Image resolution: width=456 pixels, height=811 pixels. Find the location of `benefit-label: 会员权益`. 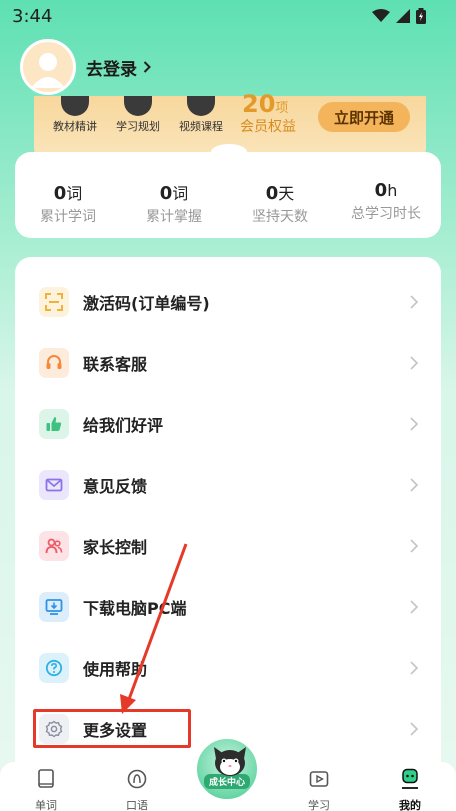

benefit-label: 会员权益 is located at coordinates (268, 127).